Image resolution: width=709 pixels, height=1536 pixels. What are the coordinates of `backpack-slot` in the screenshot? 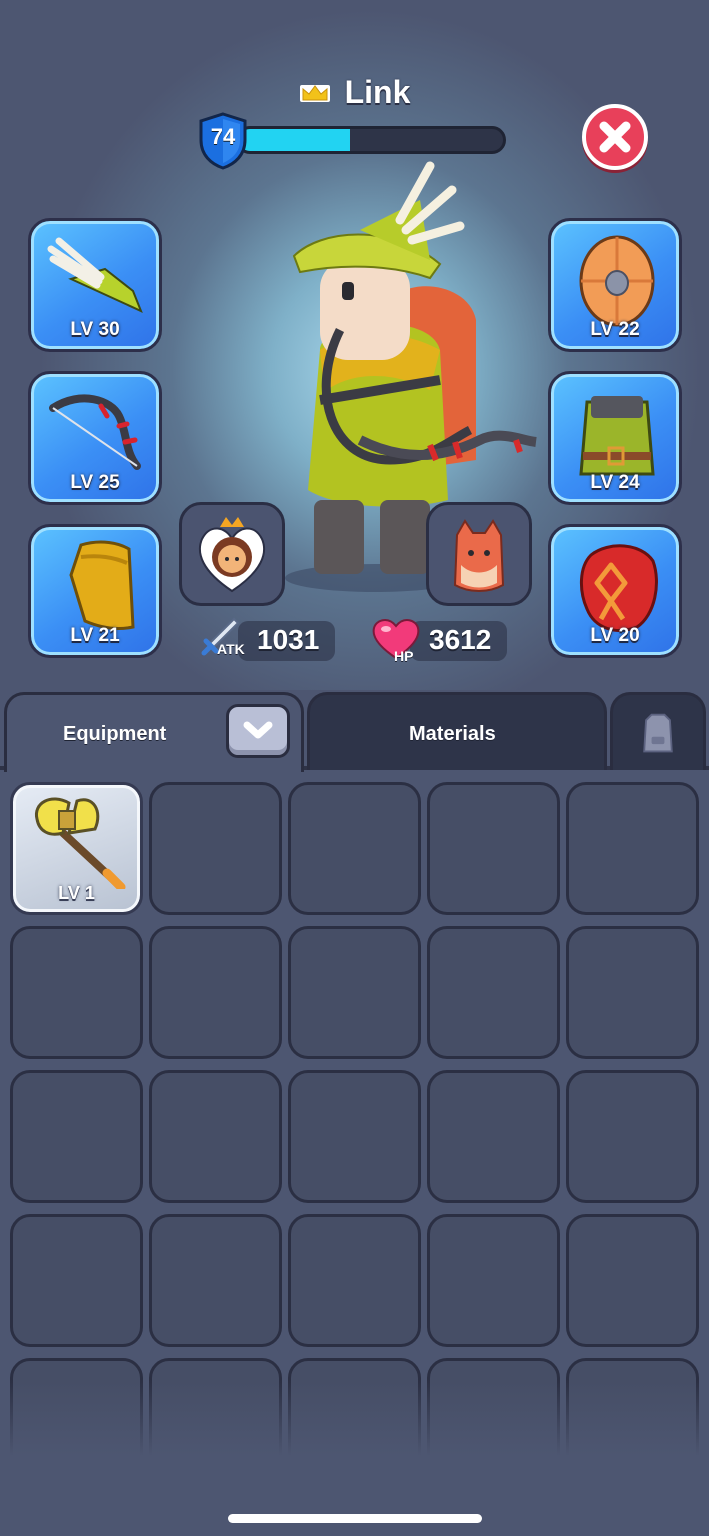 It's located at (479, 554).